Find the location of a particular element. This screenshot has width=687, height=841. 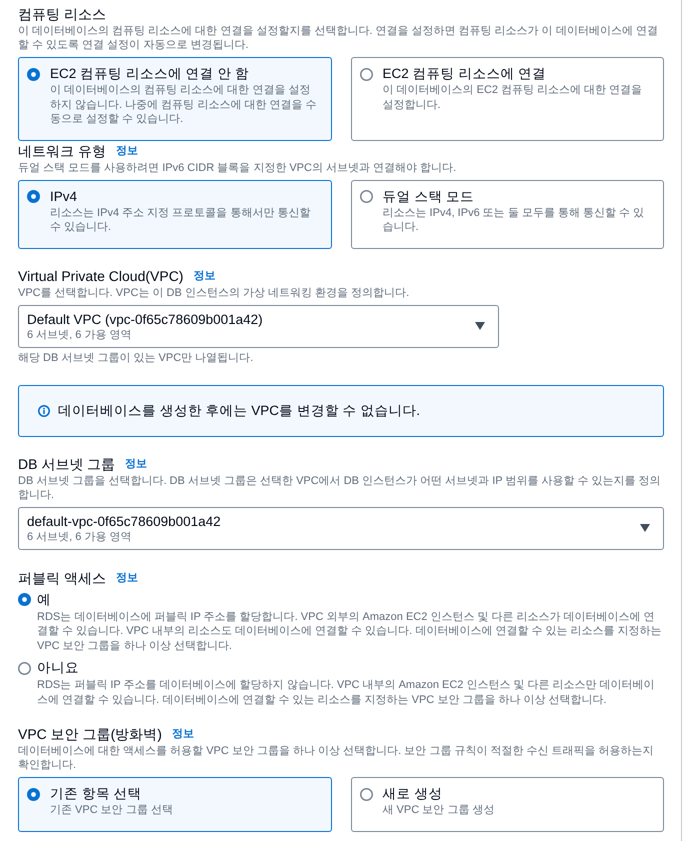

option-label: EC2 컴퓨팅 리소스에 연결 is located at coordinates (465, 74).